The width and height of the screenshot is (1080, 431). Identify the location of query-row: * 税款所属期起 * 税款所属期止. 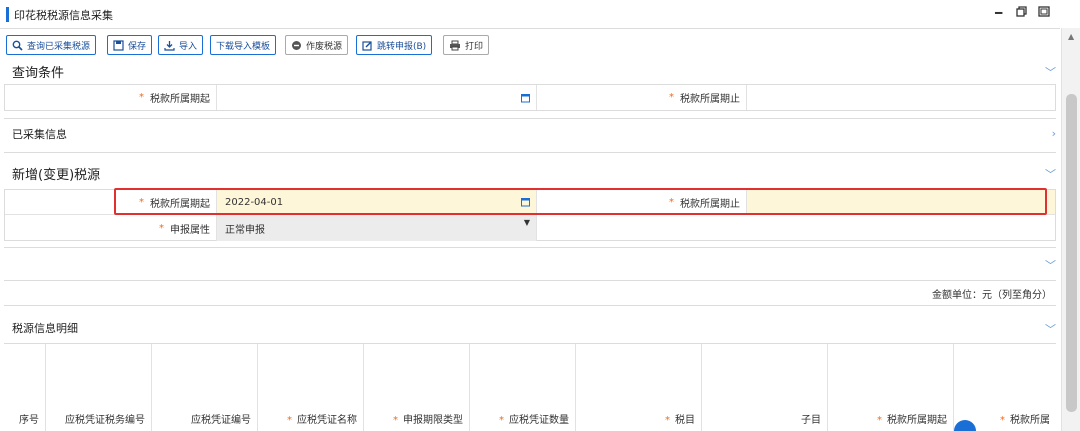
(530, 97).